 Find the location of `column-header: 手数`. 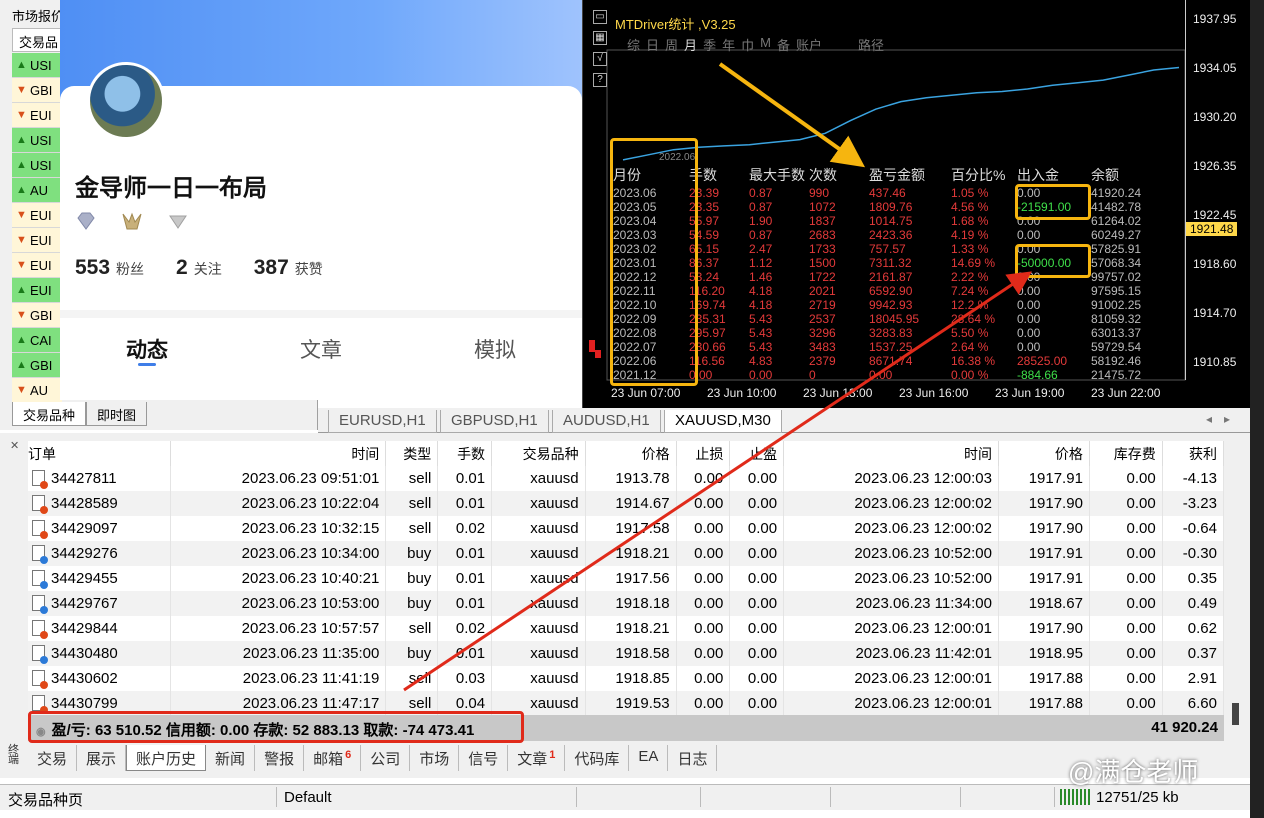

column-header: 手数 is located at coordinates (465, 453).